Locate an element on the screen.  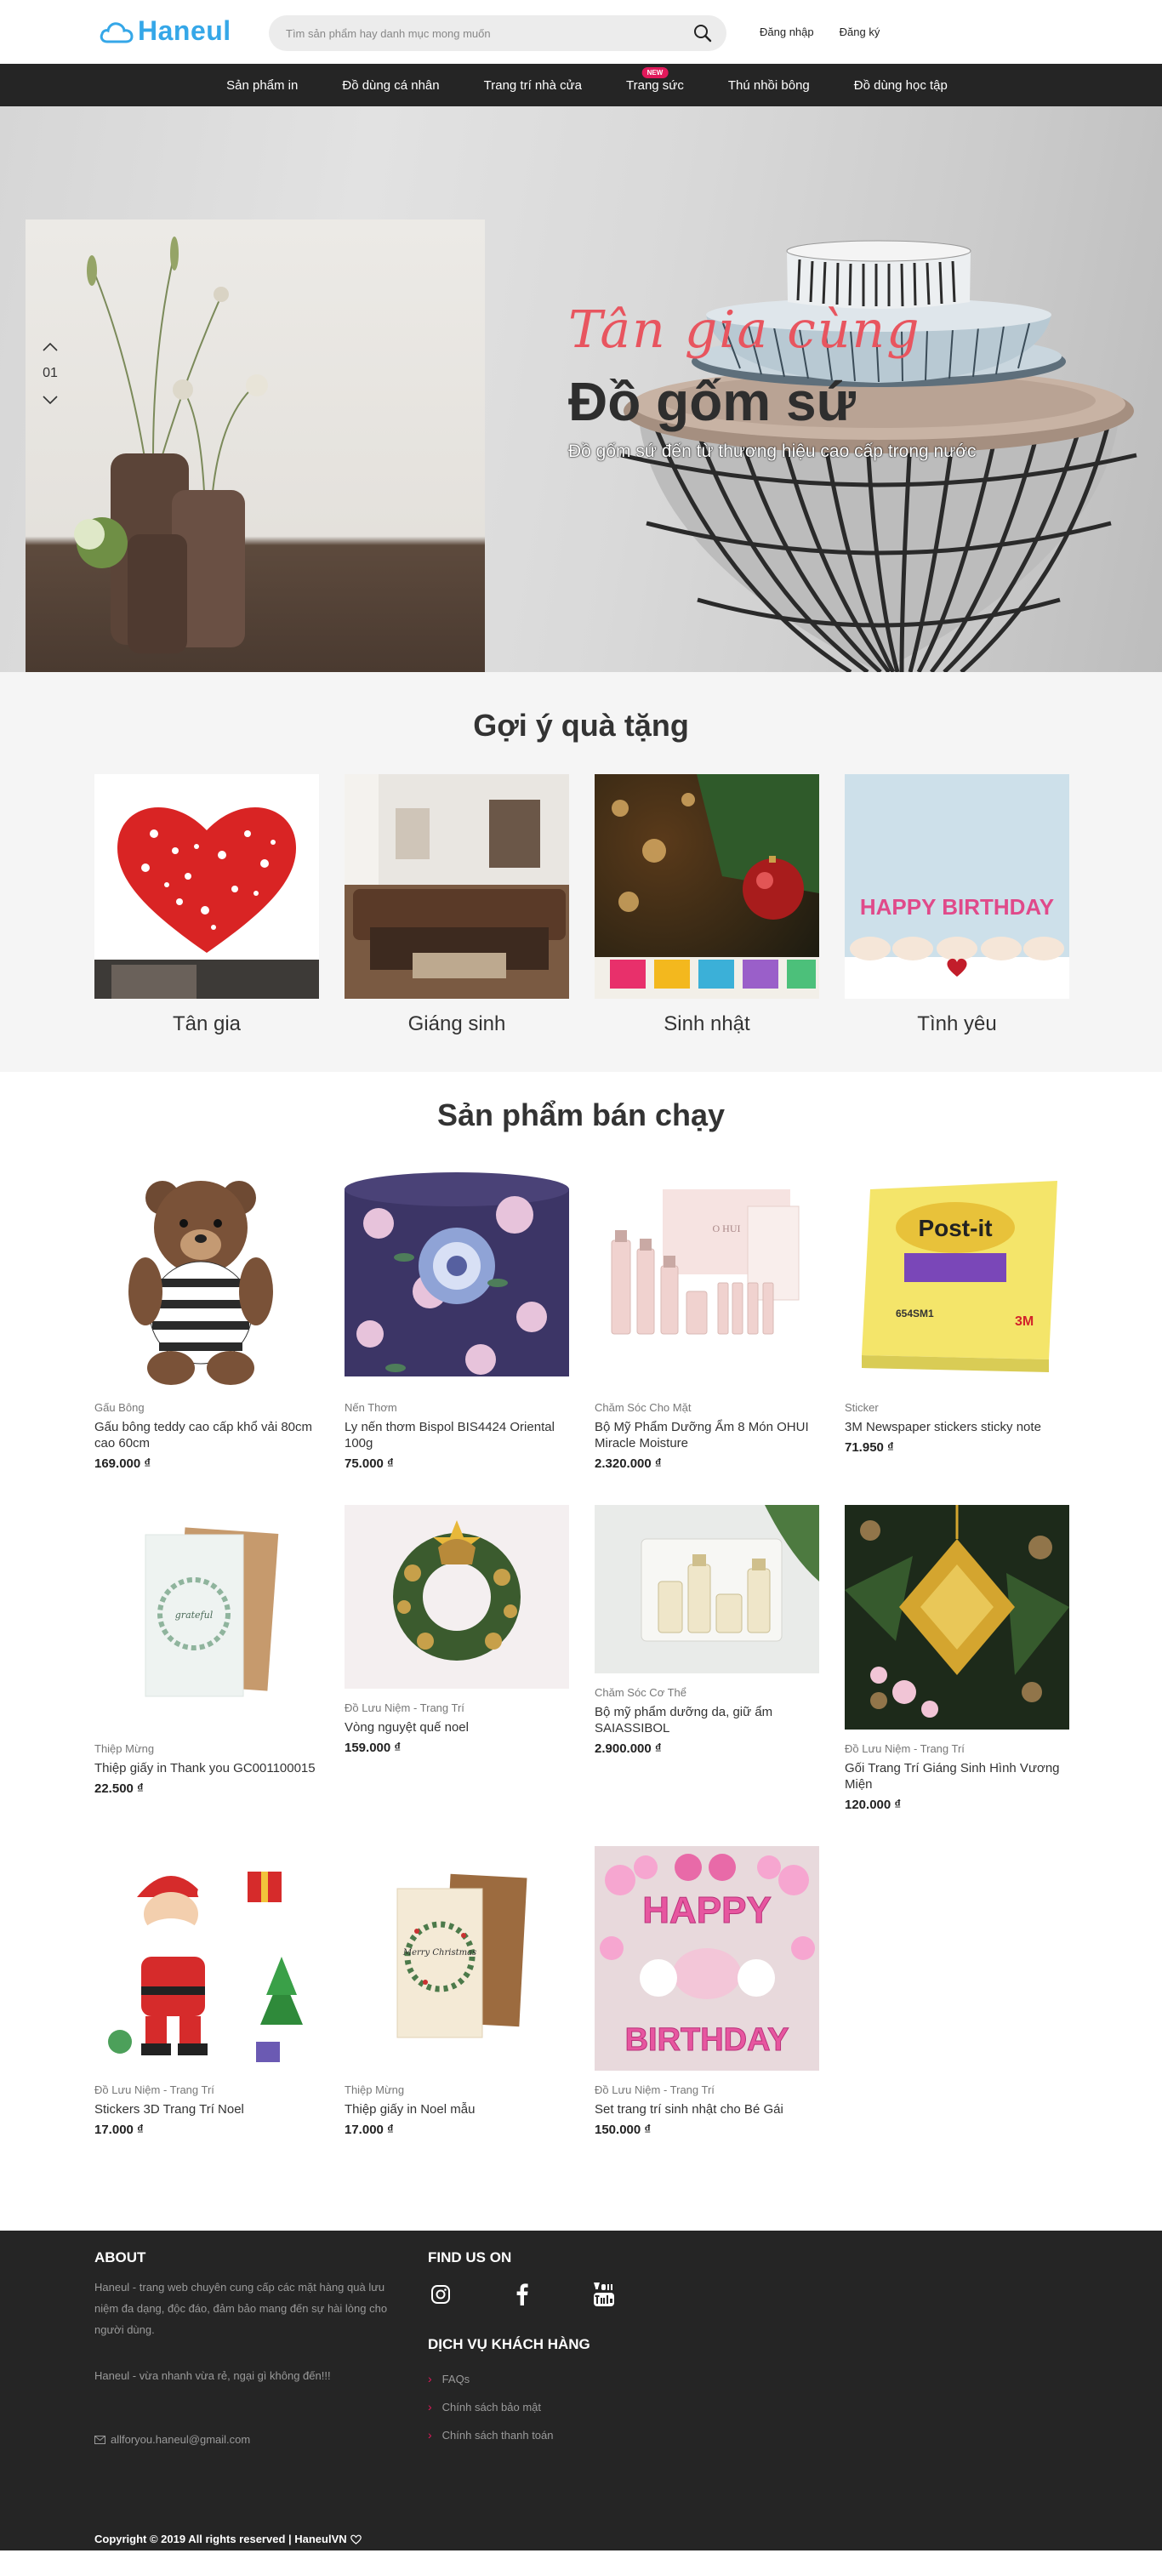
ohui-box-label: O HUI is located at coordinates (727, 1228).